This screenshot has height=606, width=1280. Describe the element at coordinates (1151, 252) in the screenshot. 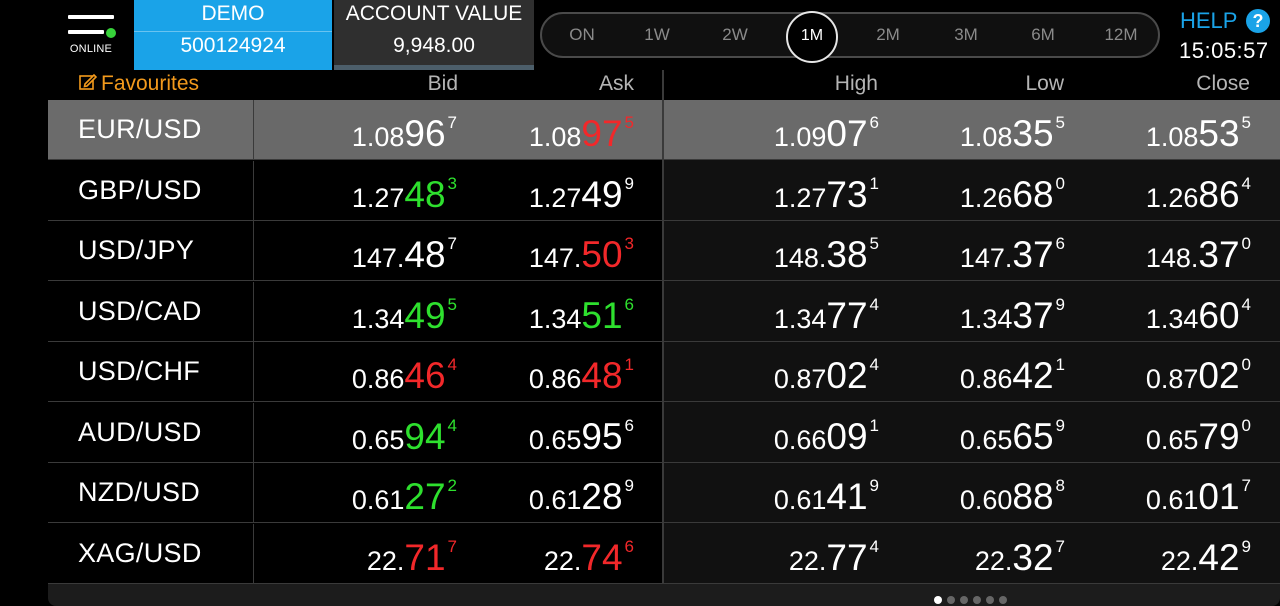

I see `close-price: 148.37 0` at that location.